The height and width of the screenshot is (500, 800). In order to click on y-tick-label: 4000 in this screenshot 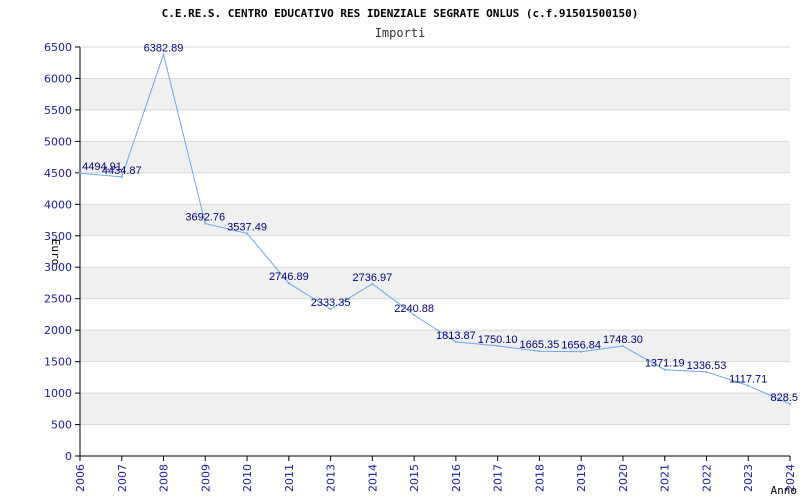, I will do `click(58, 204)`.